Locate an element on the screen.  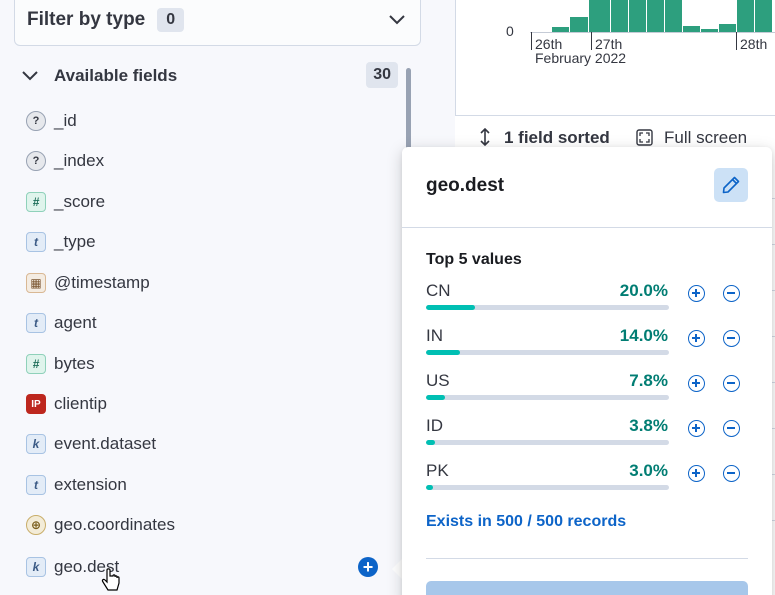
value-percent: 3.0% is located at coordinates (648, 470).